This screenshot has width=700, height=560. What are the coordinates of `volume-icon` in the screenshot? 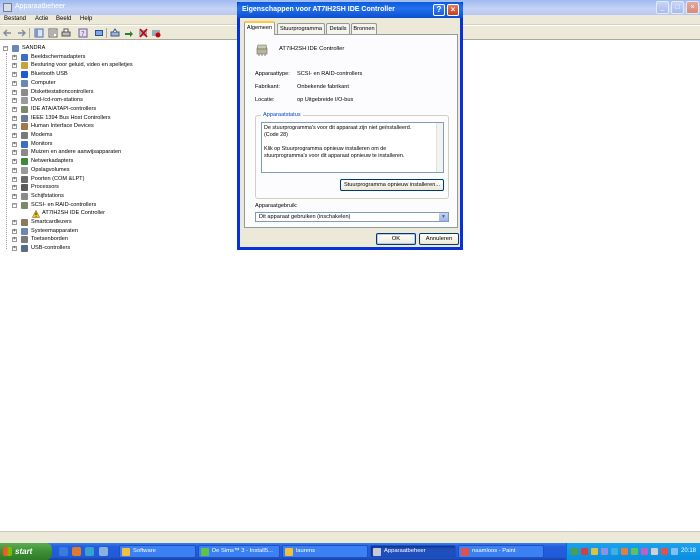 It's located at (654, 551).